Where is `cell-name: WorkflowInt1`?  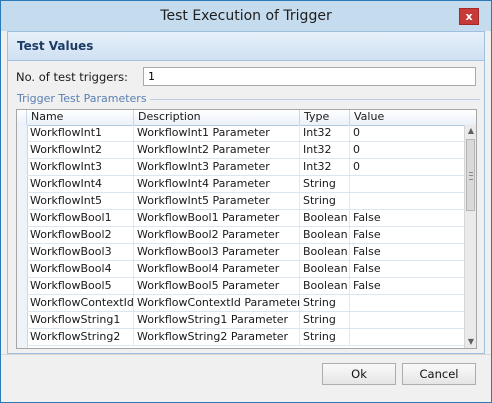 cell-name: WorkflowInt1 is located at coordinates (80, 133).